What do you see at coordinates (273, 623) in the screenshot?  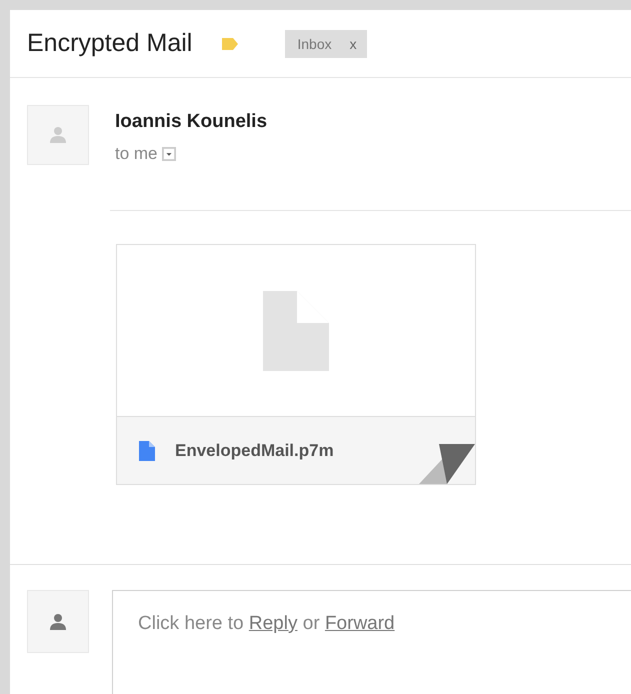 I see `link-text: Reply` at bounding box center [273, 623].